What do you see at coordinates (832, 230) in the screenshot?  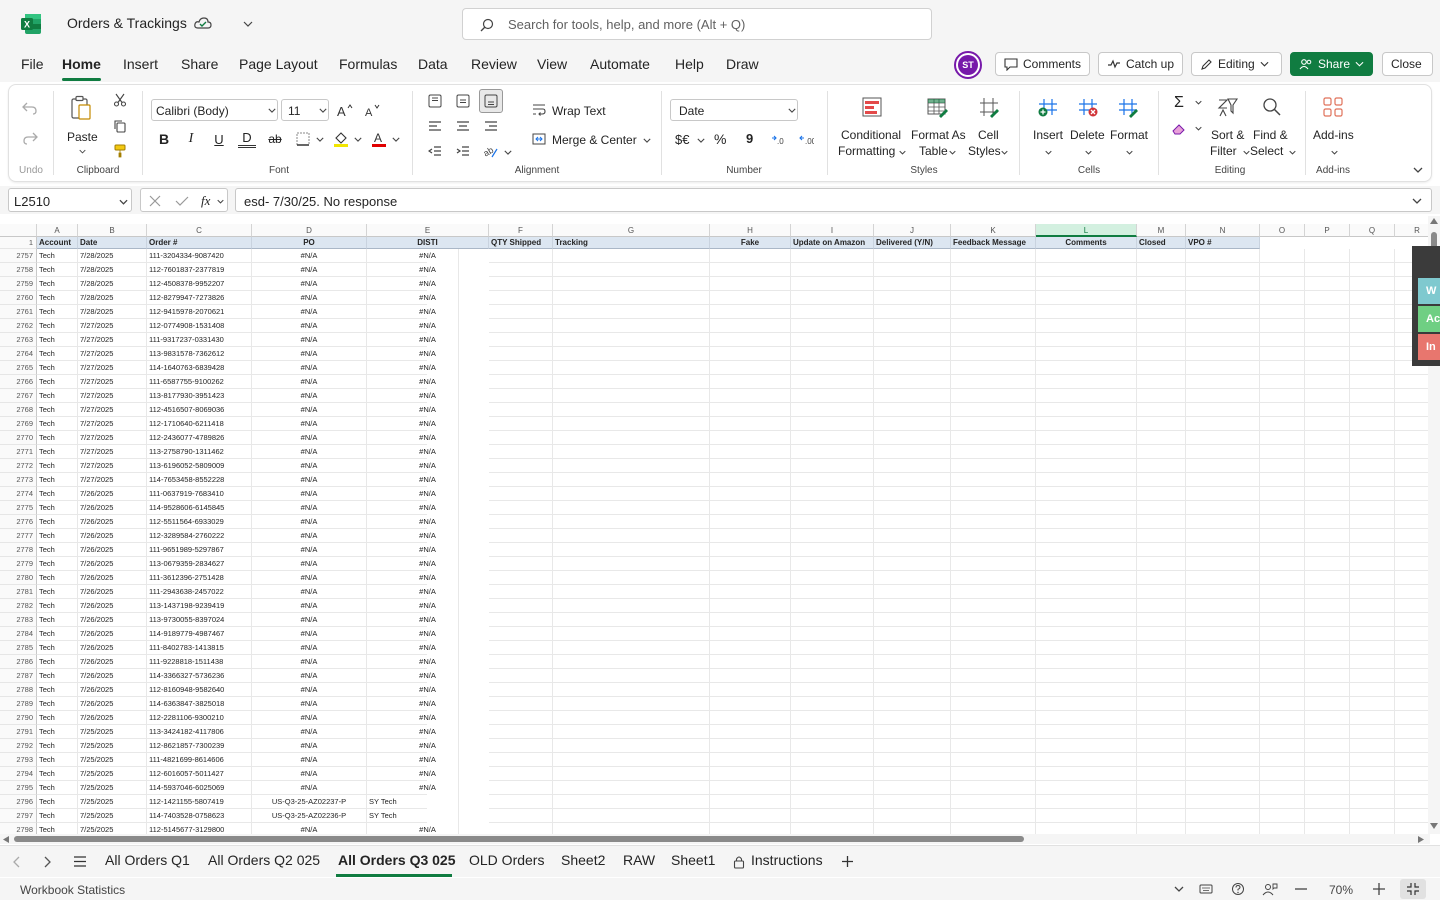 I see `column-header: I` at bounding box center [832, 230].